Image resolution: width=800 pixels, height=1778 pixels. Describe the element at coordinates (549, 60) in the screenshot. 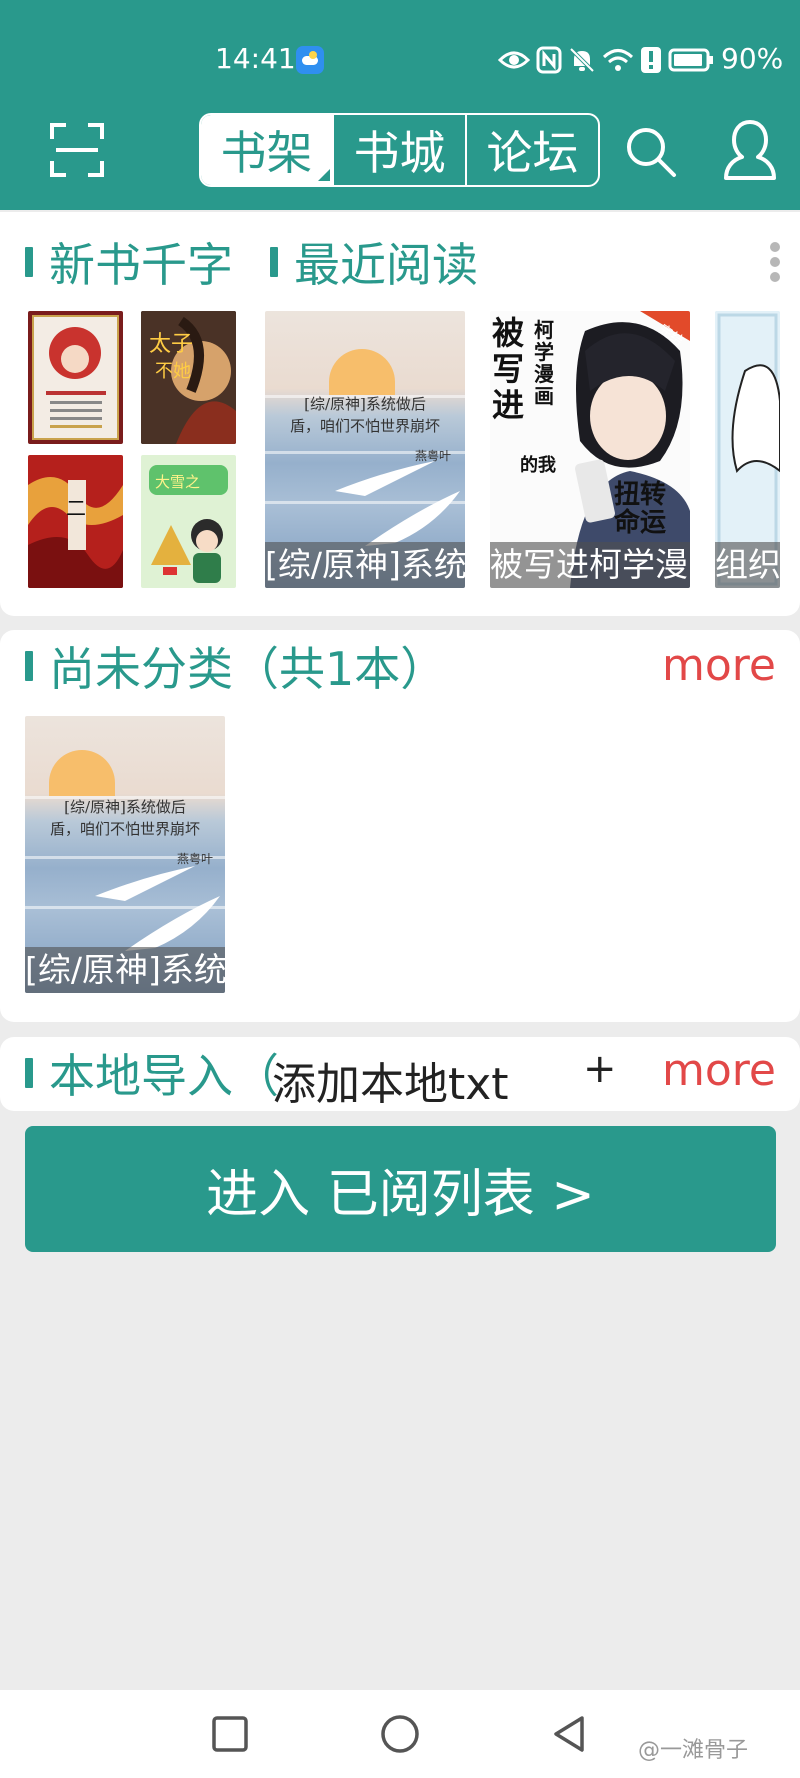

I see `nfc-icon` at that location.